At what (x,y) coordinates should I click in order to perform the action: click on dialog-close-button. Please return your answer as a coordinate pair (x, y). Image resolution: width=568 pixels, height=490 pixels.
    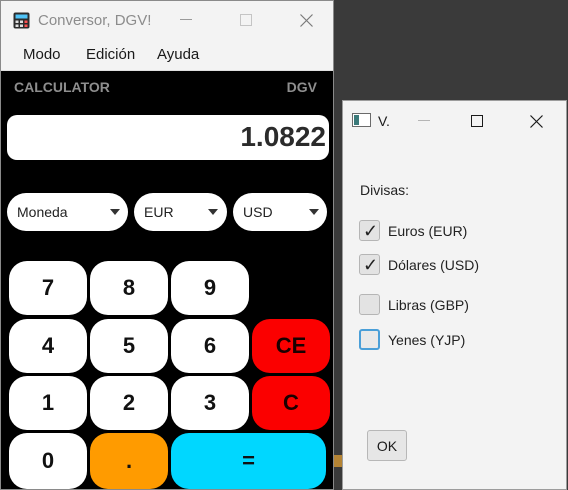
    Looking at the image, I should click on (536, 121).